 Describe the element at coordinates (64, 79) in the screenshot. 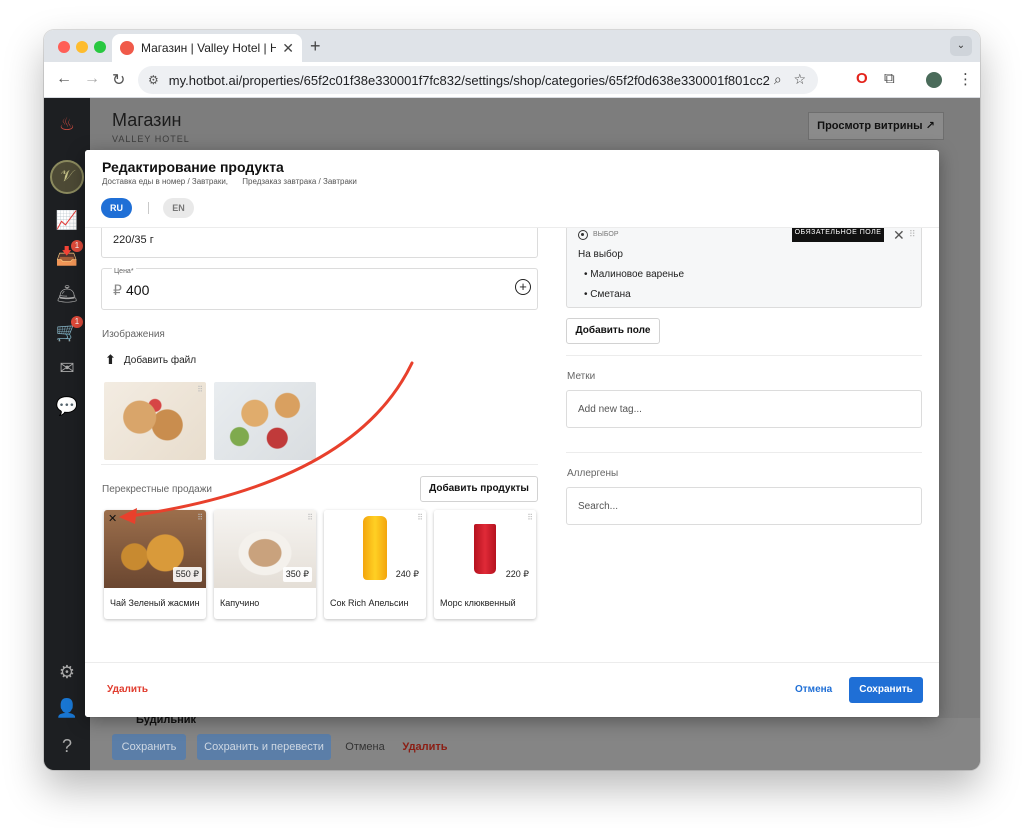

I see `back-icon: ←` at that location.